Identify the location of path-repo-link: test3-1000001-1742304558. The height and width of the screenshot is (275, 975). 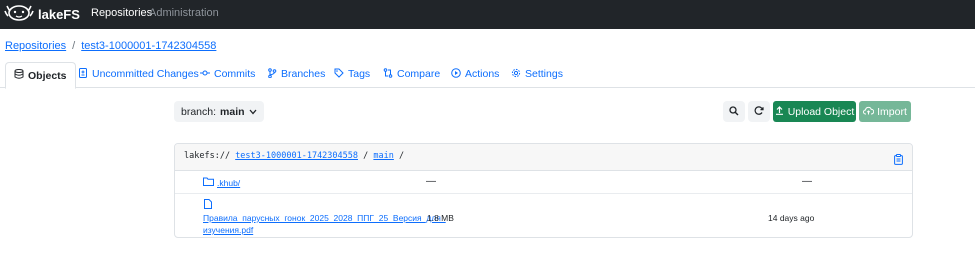
(296, 156).